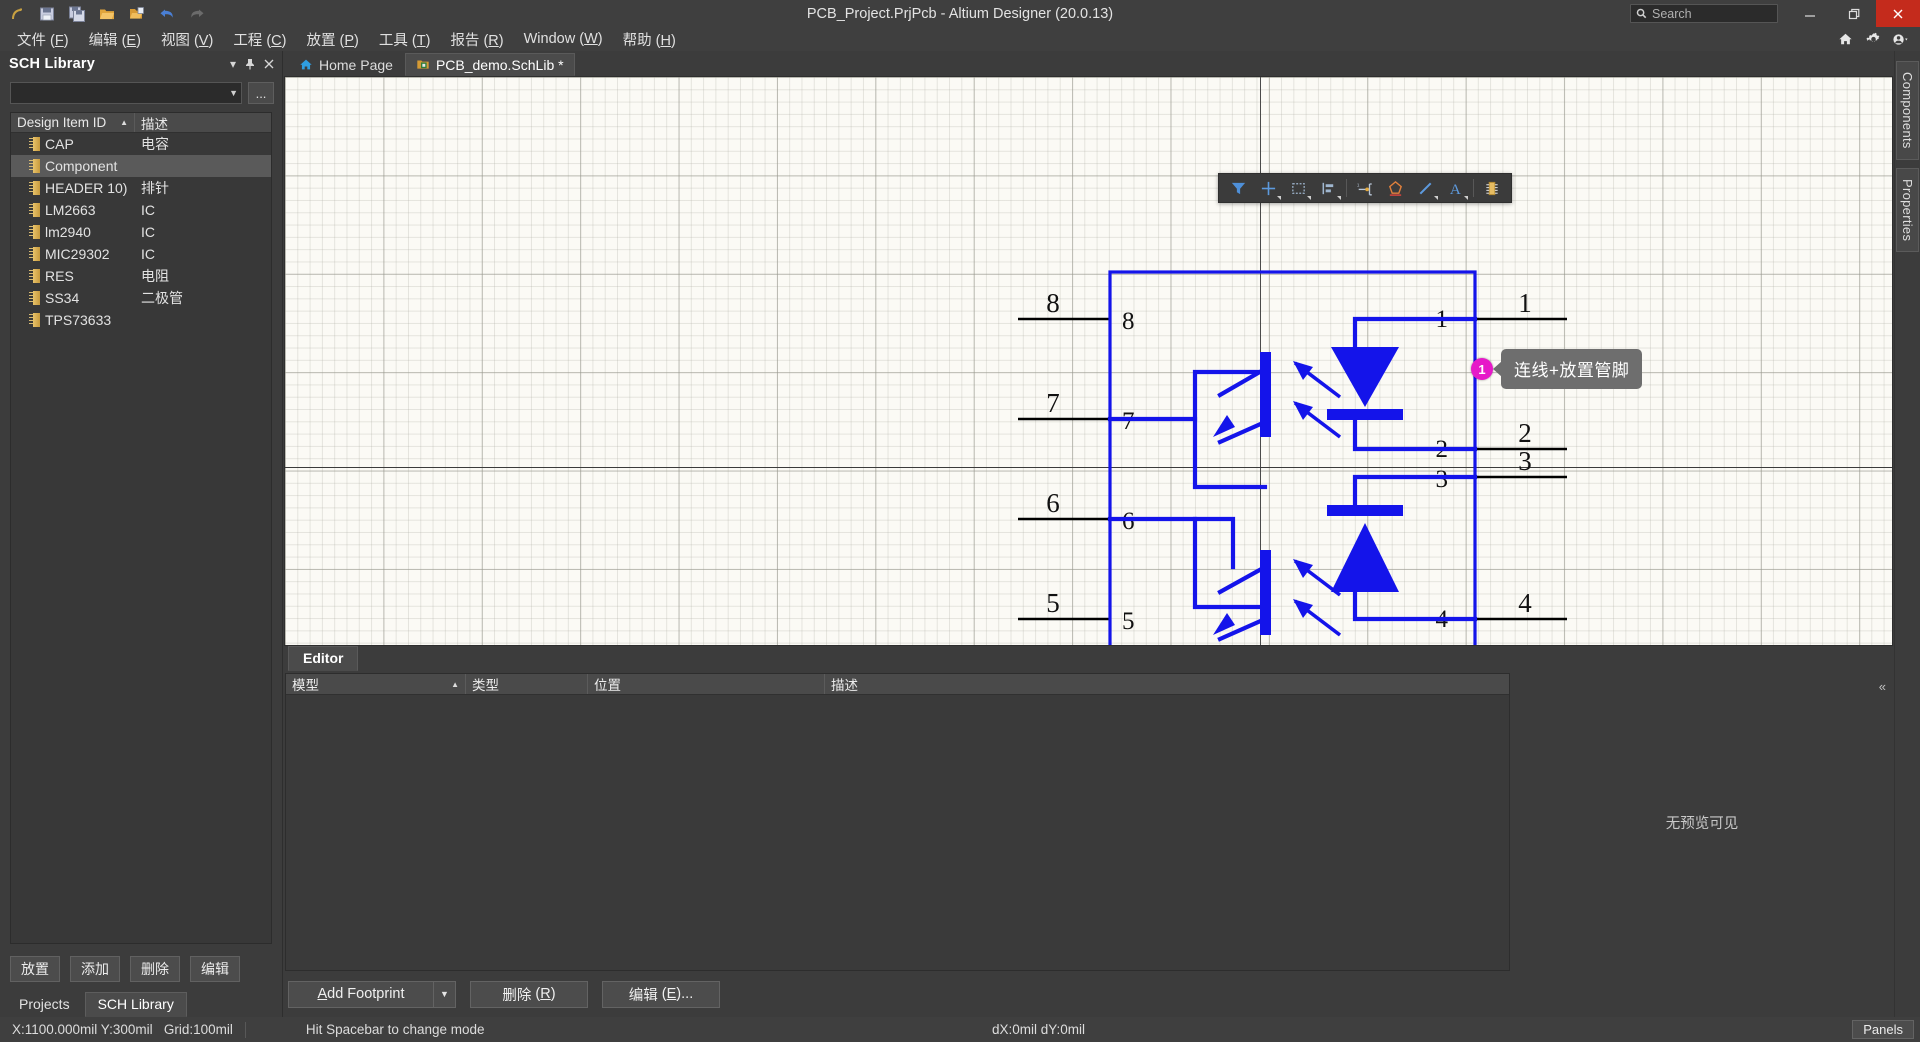  I want to click on delete-model-button: 删除 (R), so click(529, 994).